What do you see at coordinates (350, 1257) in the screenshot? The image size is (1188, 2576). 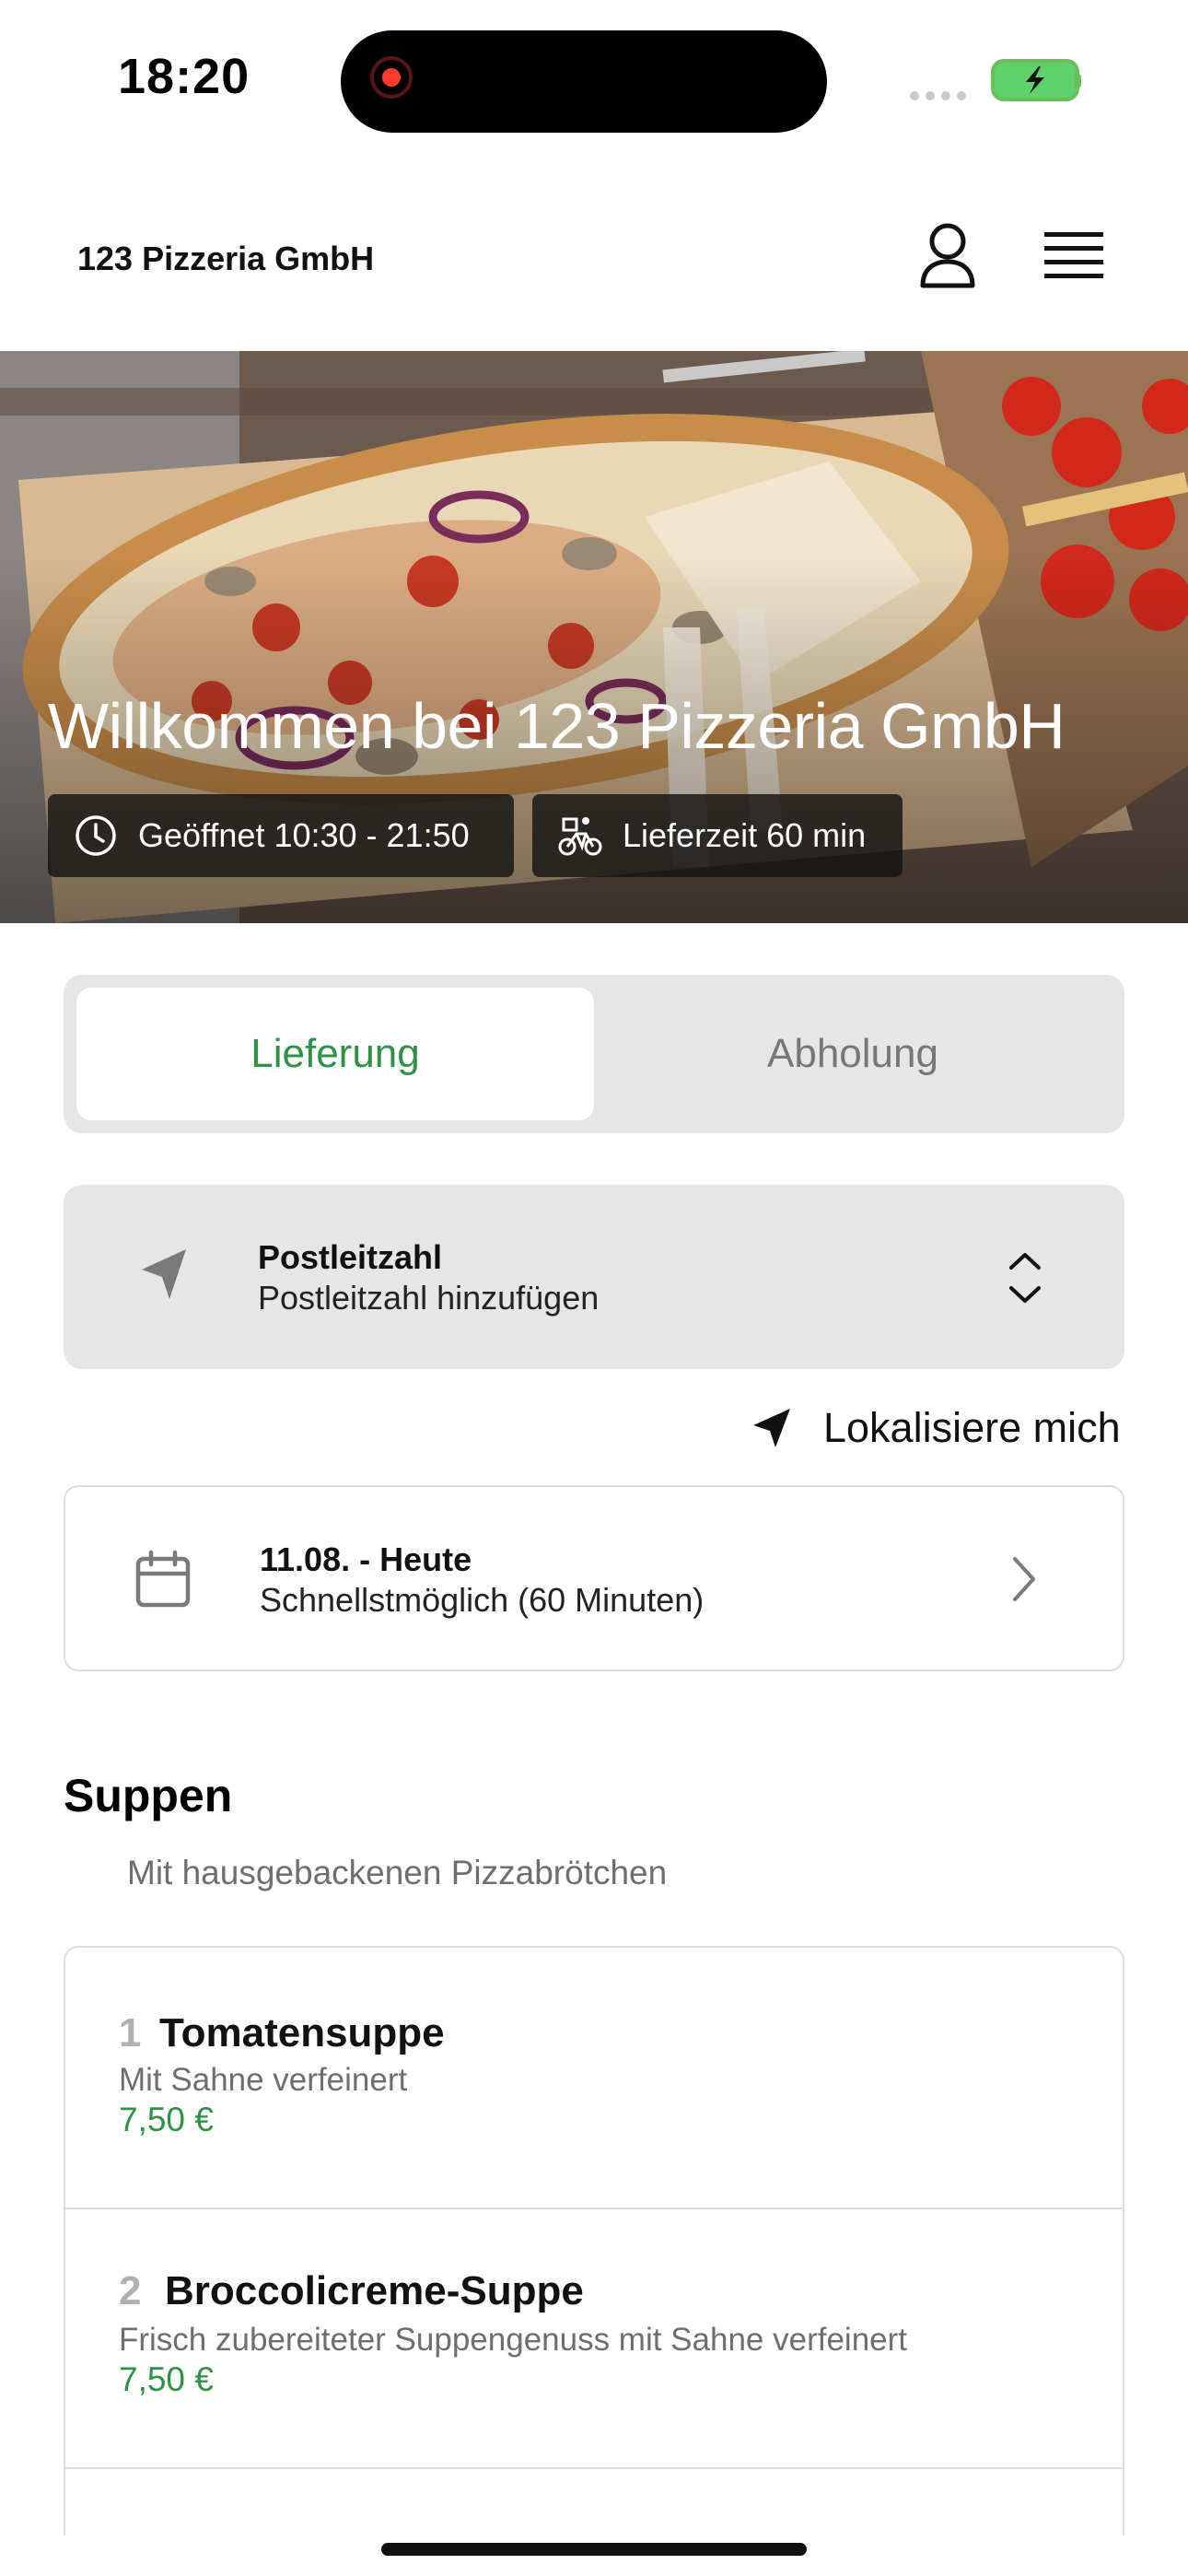 I see `postal-code-label: Postleitzahl` at bounding box center [350, 1257].